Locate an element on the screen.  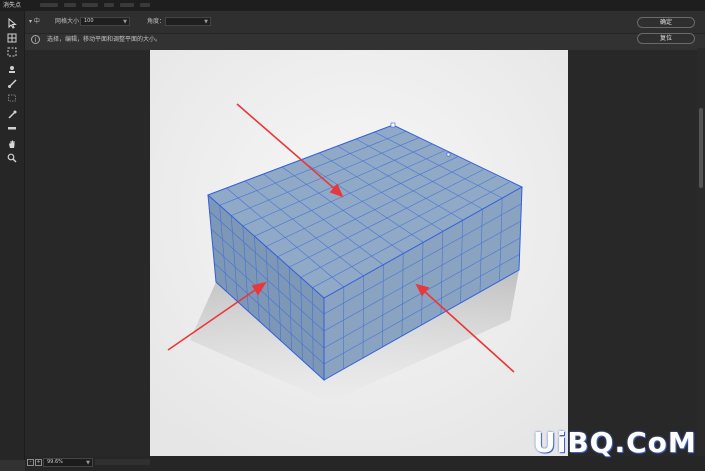
window-title: 消失点 is located at coordinates (12, 5).